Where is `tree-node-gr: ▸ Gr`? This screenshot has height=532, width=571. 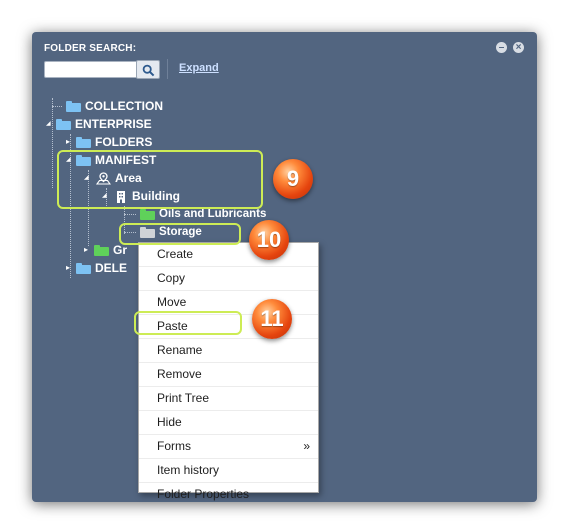
tree-node-gr: ▸ Gr is located at coordinates (105, 250).